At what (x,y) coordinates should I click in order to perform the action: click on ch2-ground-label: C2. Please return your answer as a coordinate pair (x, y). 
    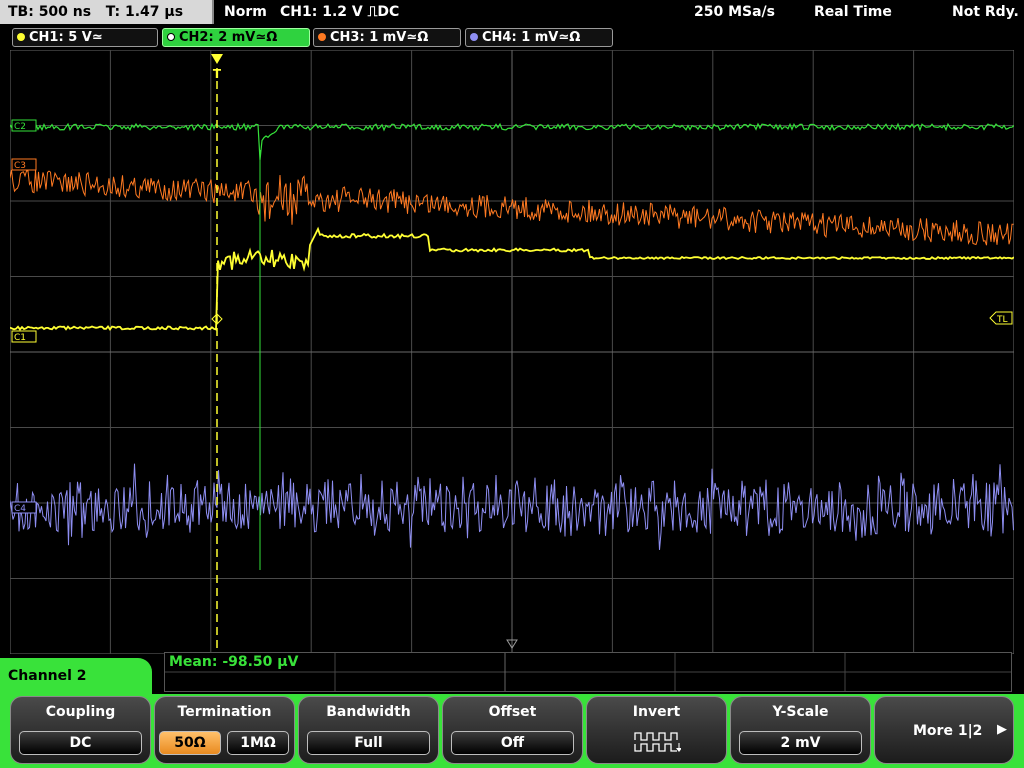
    Looking at the image, I should click on (20, 127).